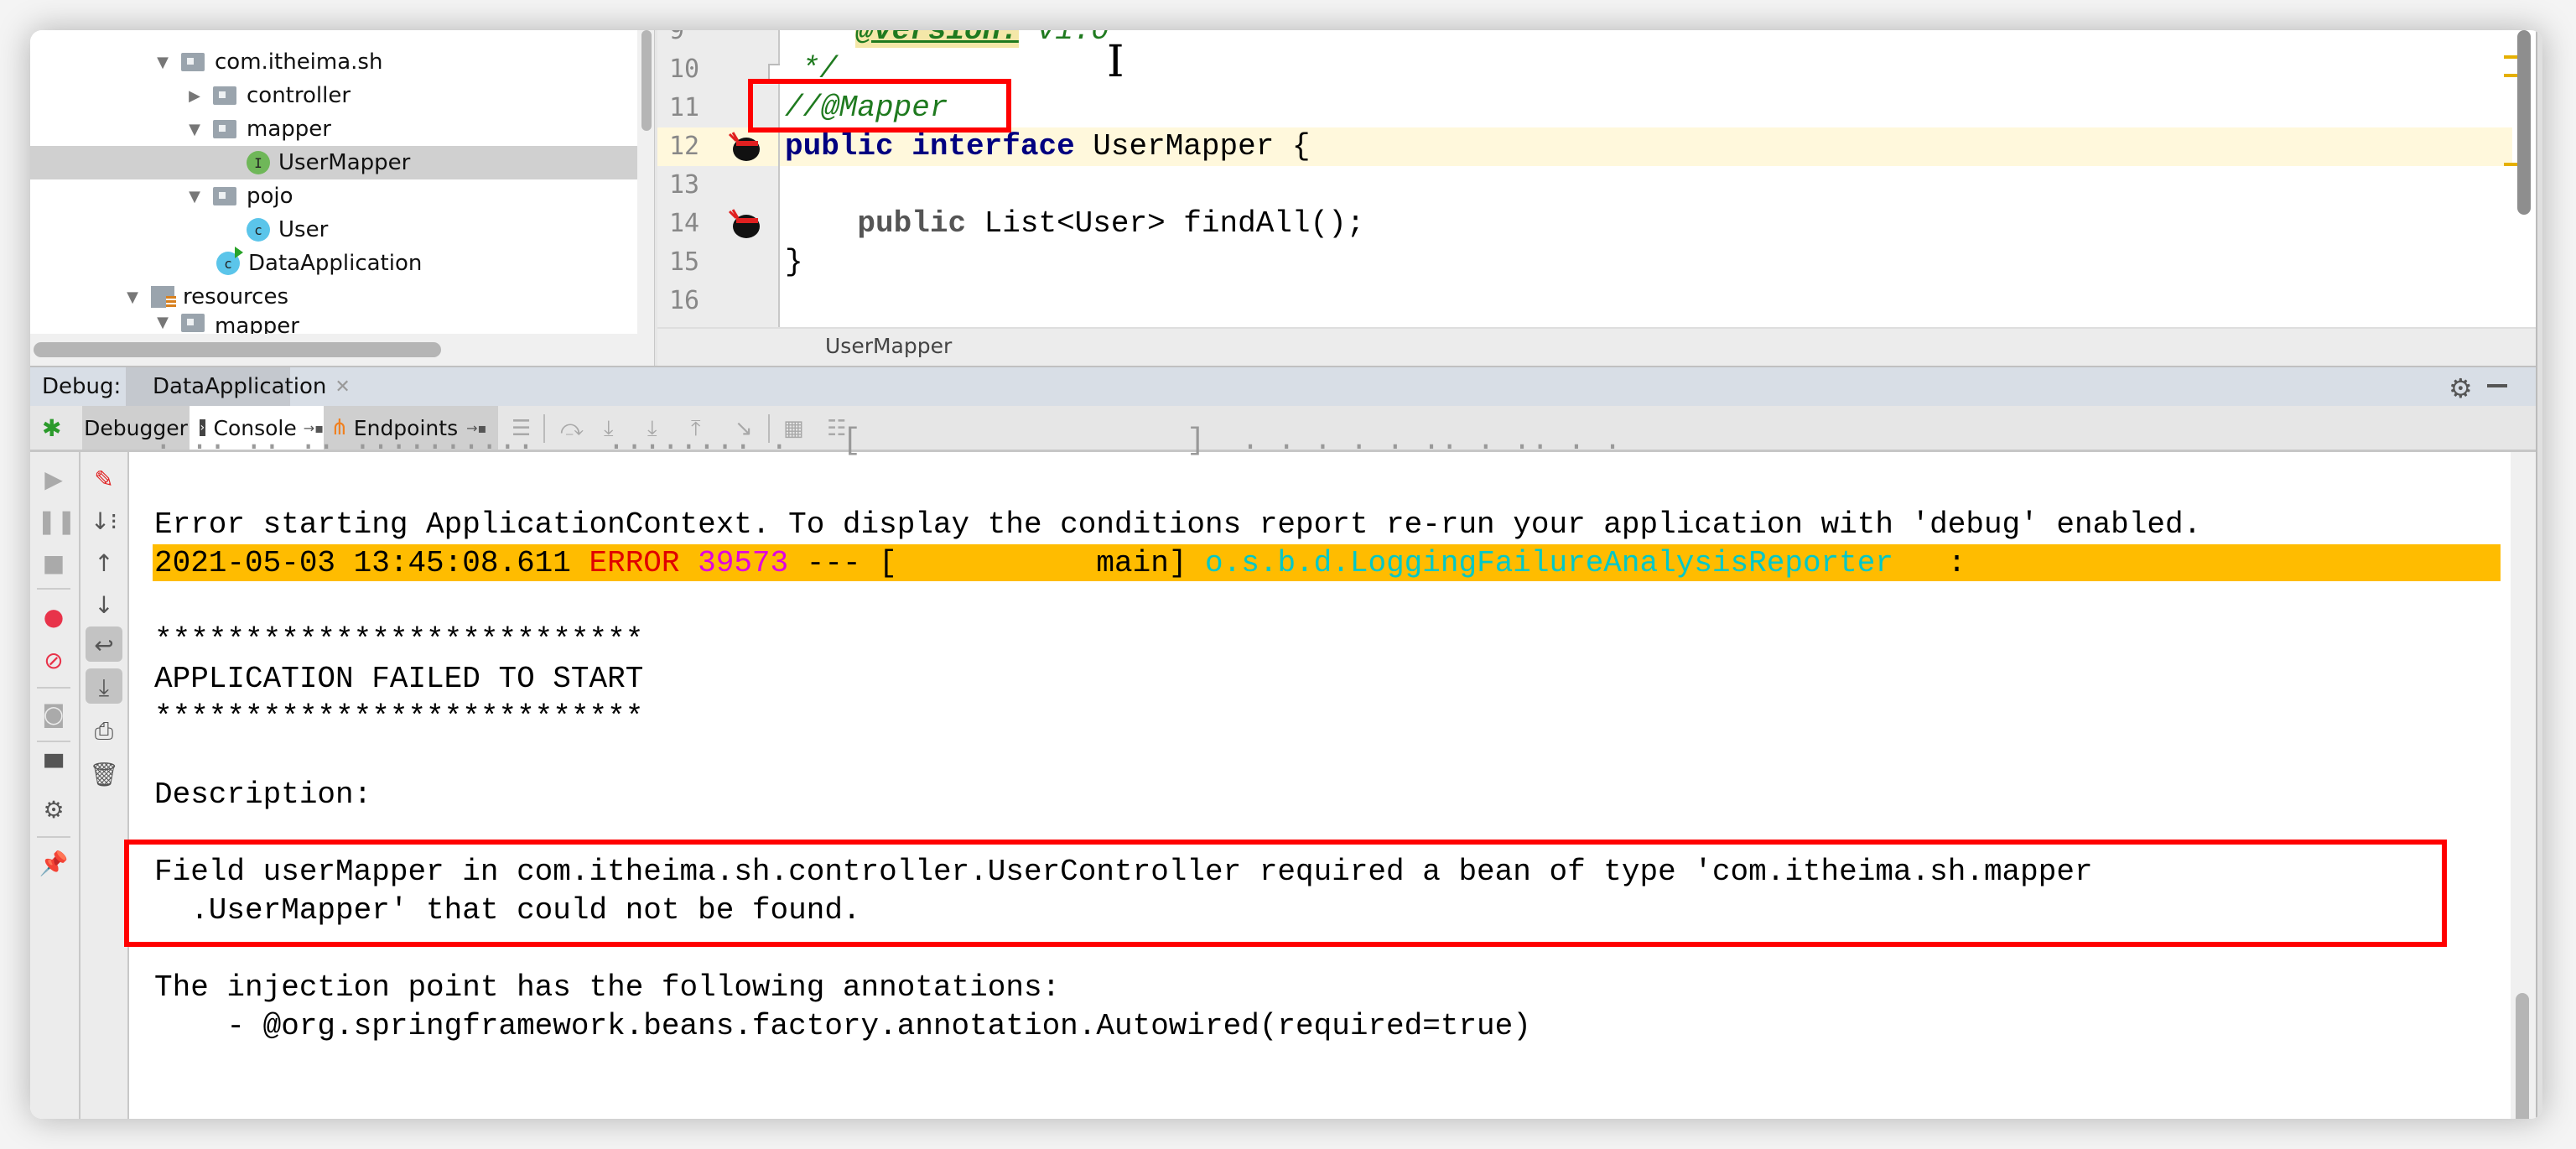 Image resolution: width=2576 pixels, height=1149 pixels. I want to click on minimize-icon, so click(2497, 386).